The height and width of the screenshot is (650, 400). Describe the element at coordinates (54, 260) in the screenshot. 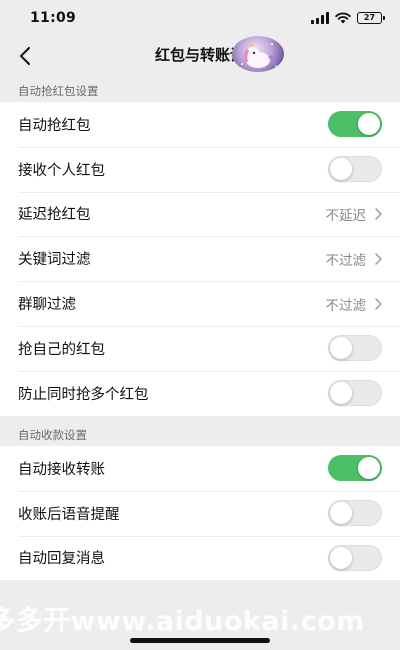

I see `row-label: 关键词过滤` at that location.